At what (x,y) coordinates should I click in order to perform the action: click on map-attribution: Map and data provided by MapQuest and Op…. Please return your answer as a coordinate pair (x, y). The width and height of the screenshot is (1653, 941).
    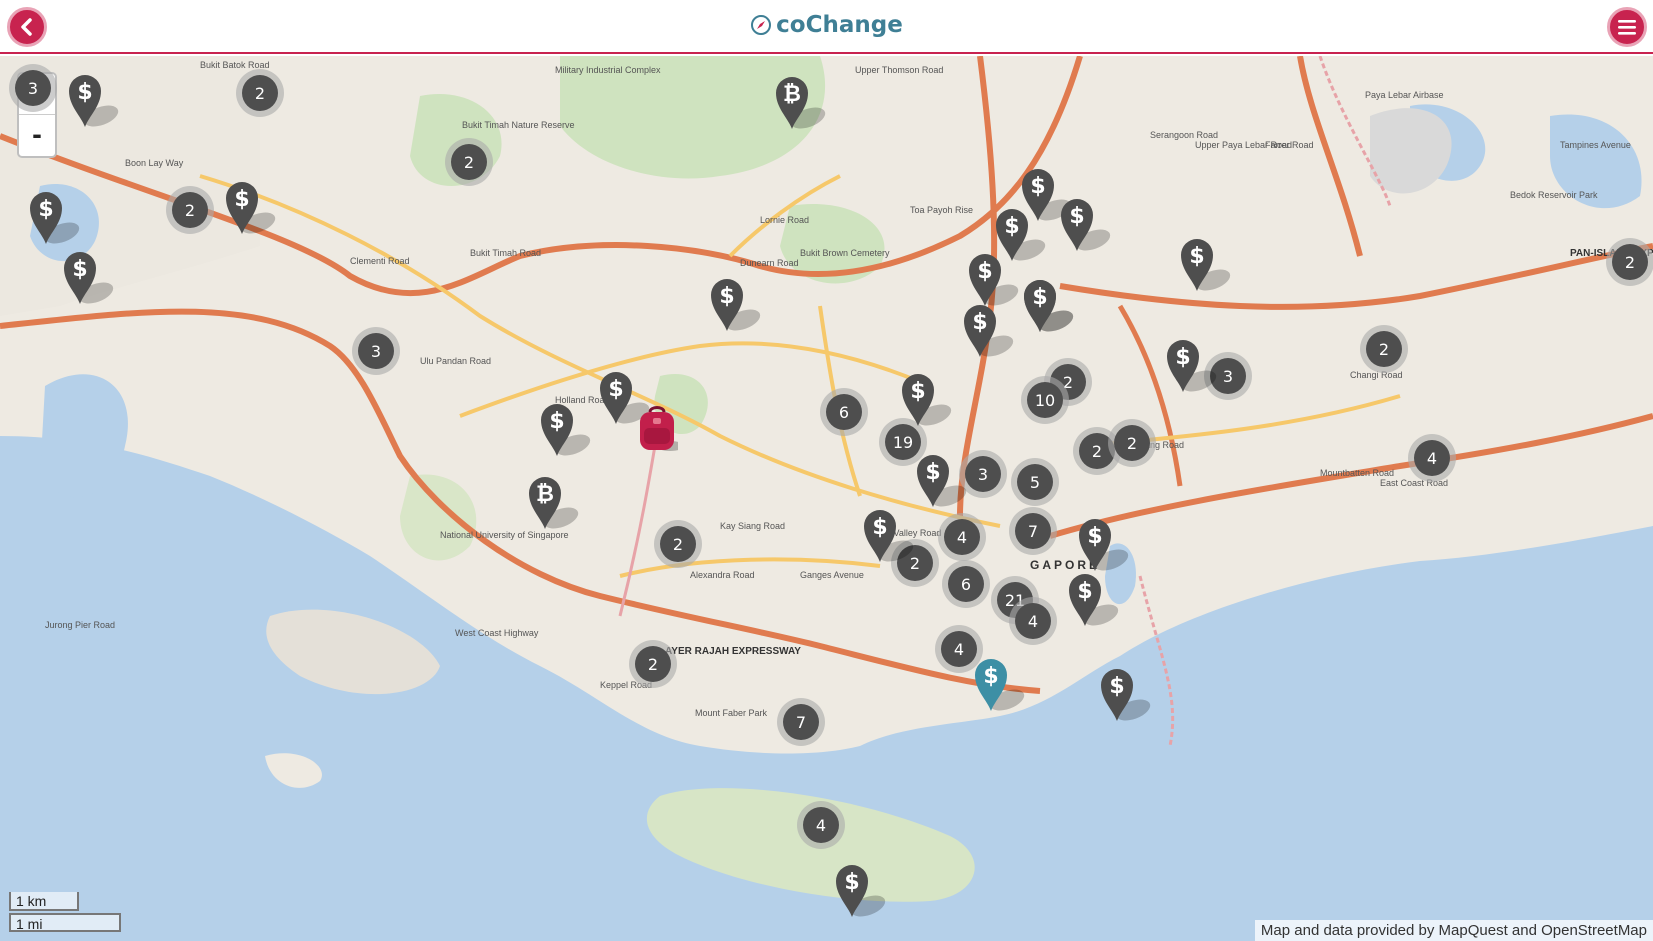
    Looking at the image, I should click on (1453, 930).